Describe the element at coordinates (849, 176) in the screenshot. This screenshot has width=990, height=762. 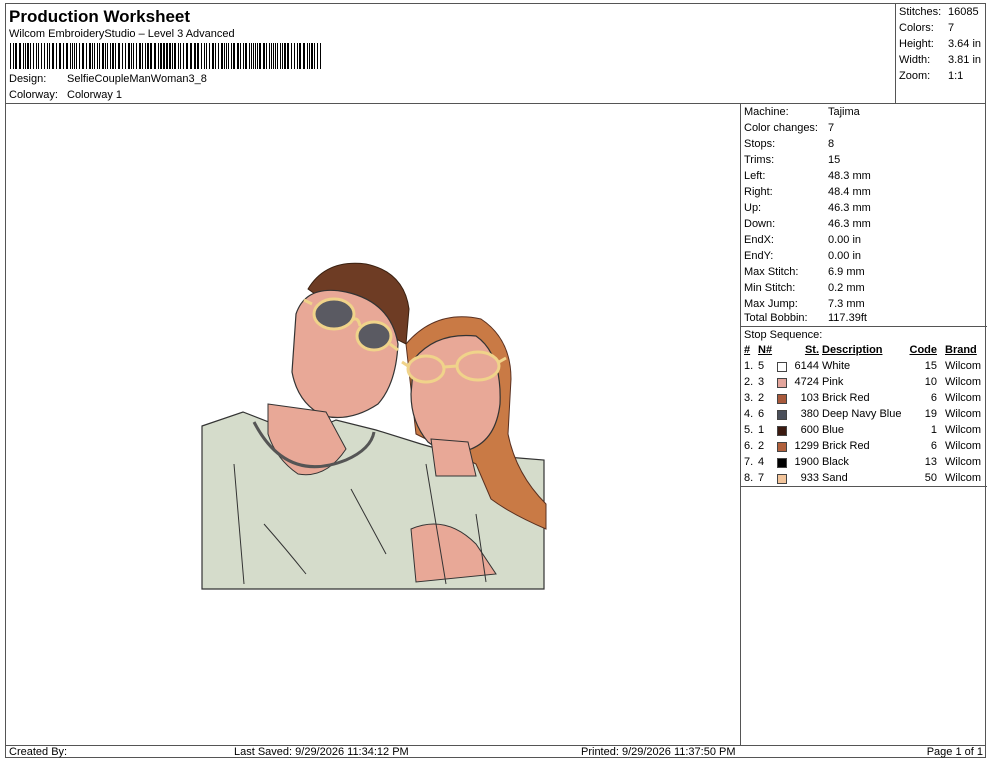
I see `spec-value: 48.3 mm` at that location.